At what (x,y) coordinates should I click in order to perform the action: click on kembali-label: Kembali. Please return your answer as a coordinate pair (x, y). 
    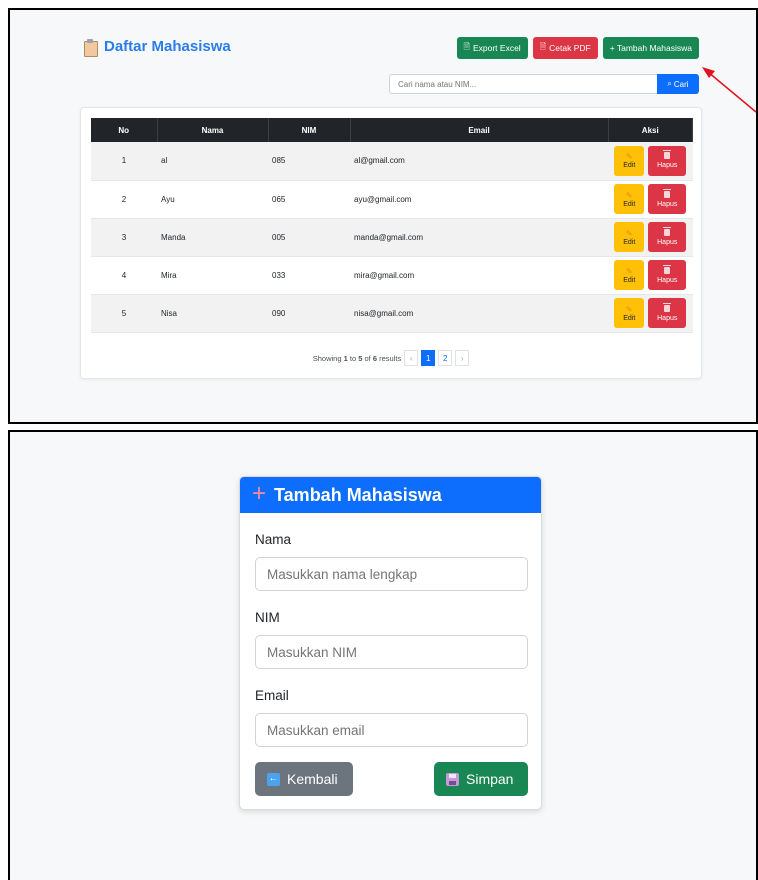
    Looking at the image, I should click on (312, 779).